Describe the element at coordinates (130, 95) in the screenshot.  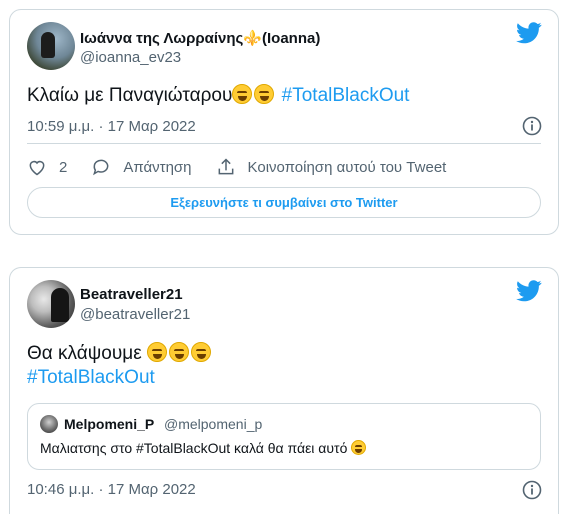
I see `tweet-text-body: Κλαίω με Παναγιώταρου` at that location.